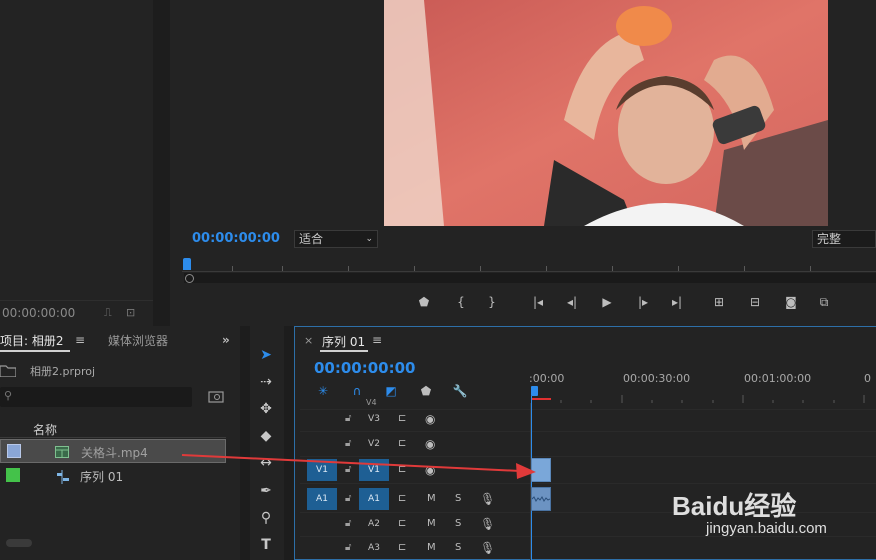 The width and height of the screenshot is (876, 560). Describe the element at coordinates (266, 491) in the screenshot. I see `pen-tool-icon: ✒` at that location.